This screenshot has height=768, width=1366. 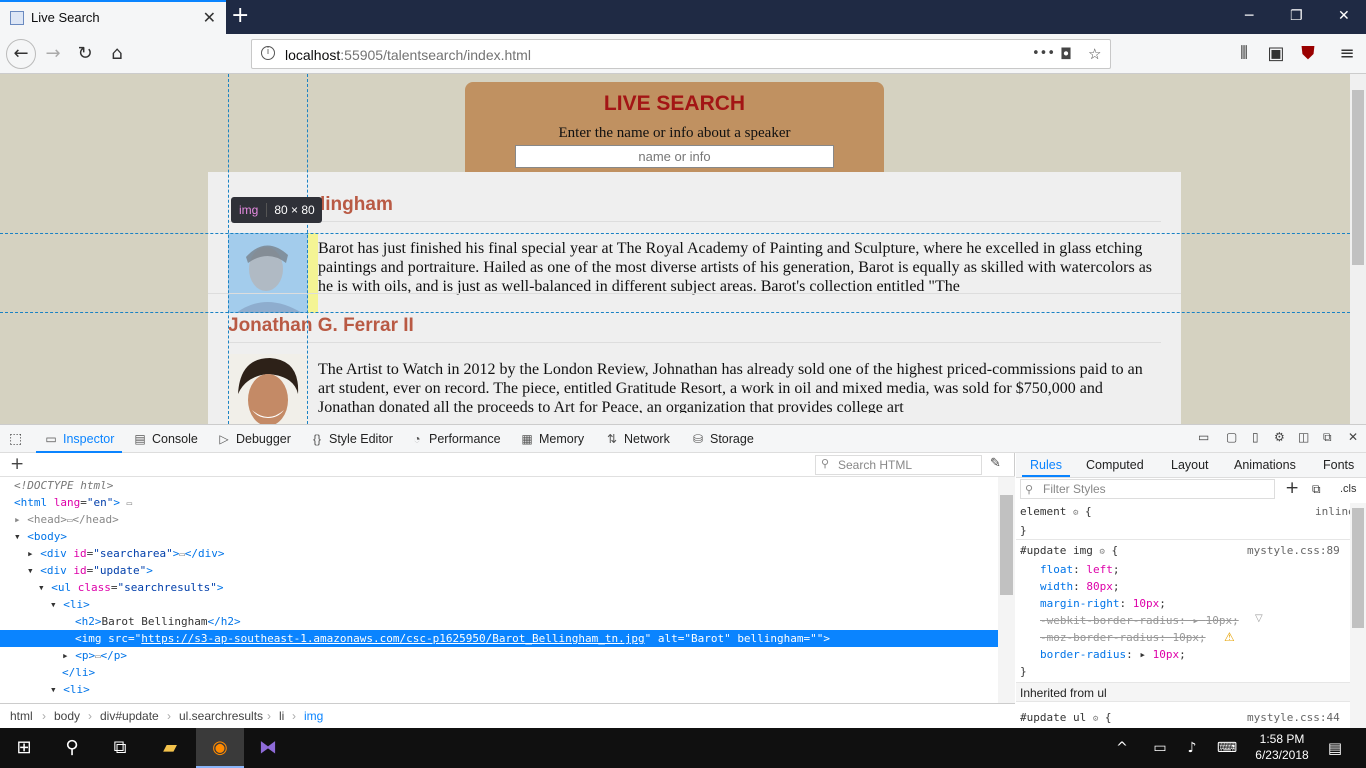 What do you see at coordinates (1103, 603) in the screenshot?
I see `css-declaration: margin-right: 10px;` at bounding box center [1103, 603].